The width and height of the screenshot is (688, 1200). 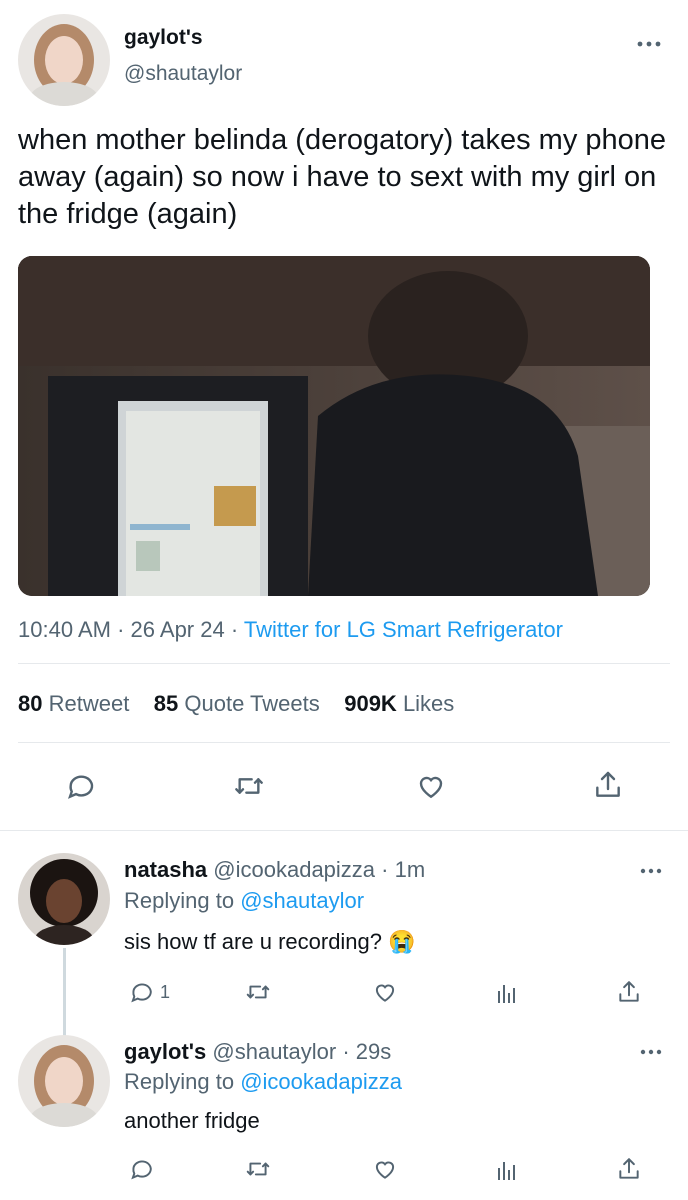 What do you see at coordinates (252, 703) in the screenshot?
I see `quote-label: Quote Tweets` at bounding box center [252, 703].